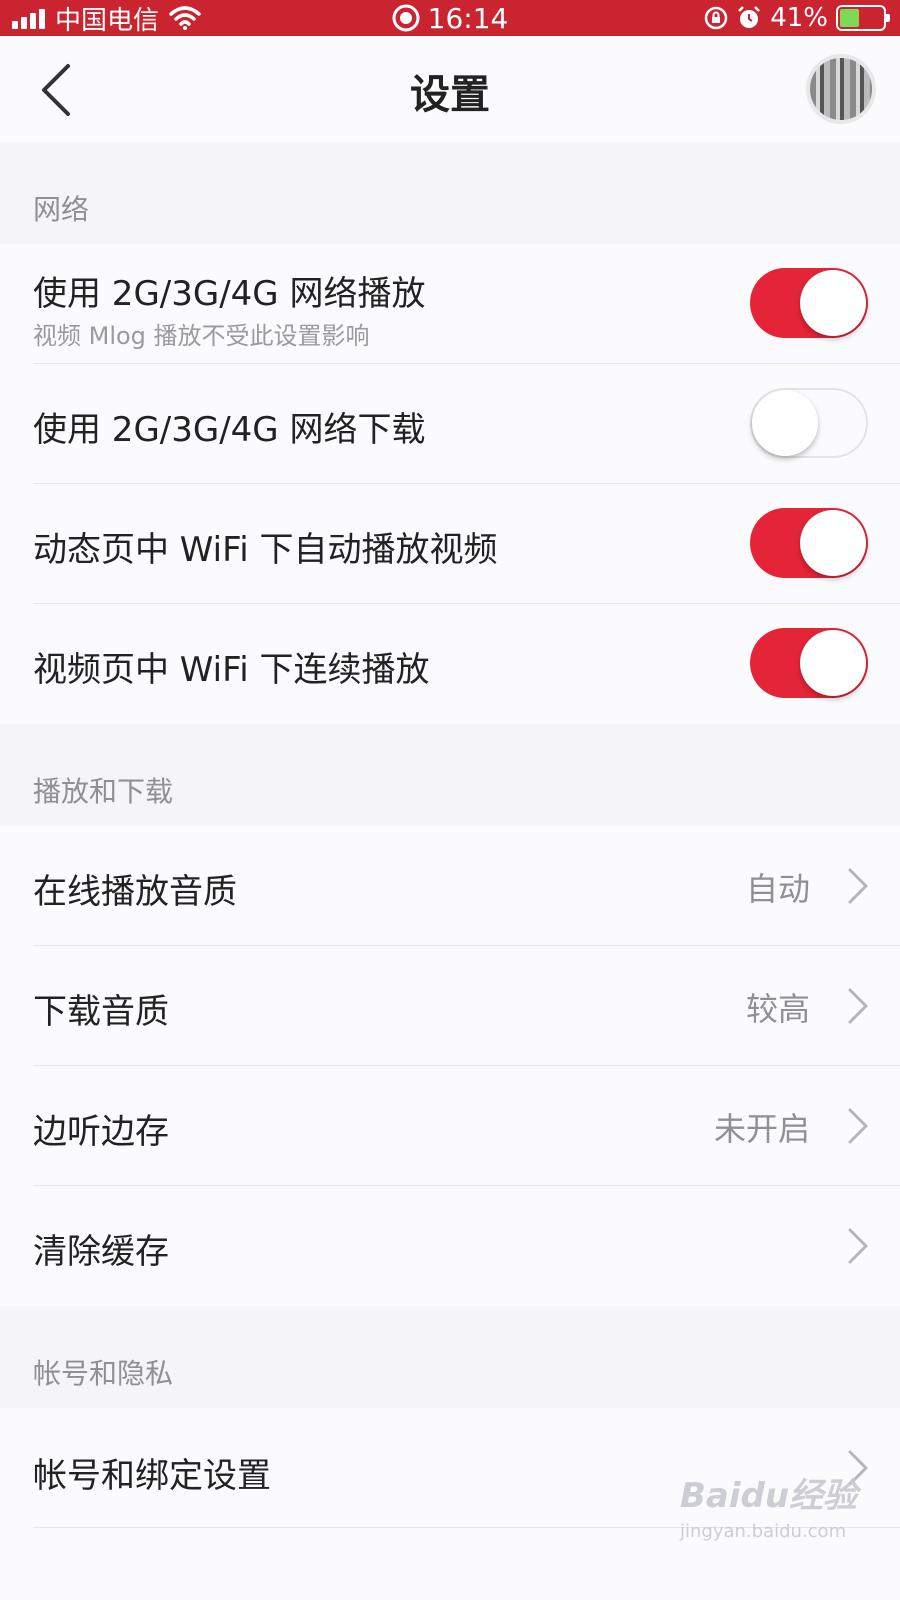 The image size is (900, 1600). What do you see at coordinates (103, 1373) in the screenshot?
I see `section-title: 帐号和隐私` at bounding box center [103, 1373].